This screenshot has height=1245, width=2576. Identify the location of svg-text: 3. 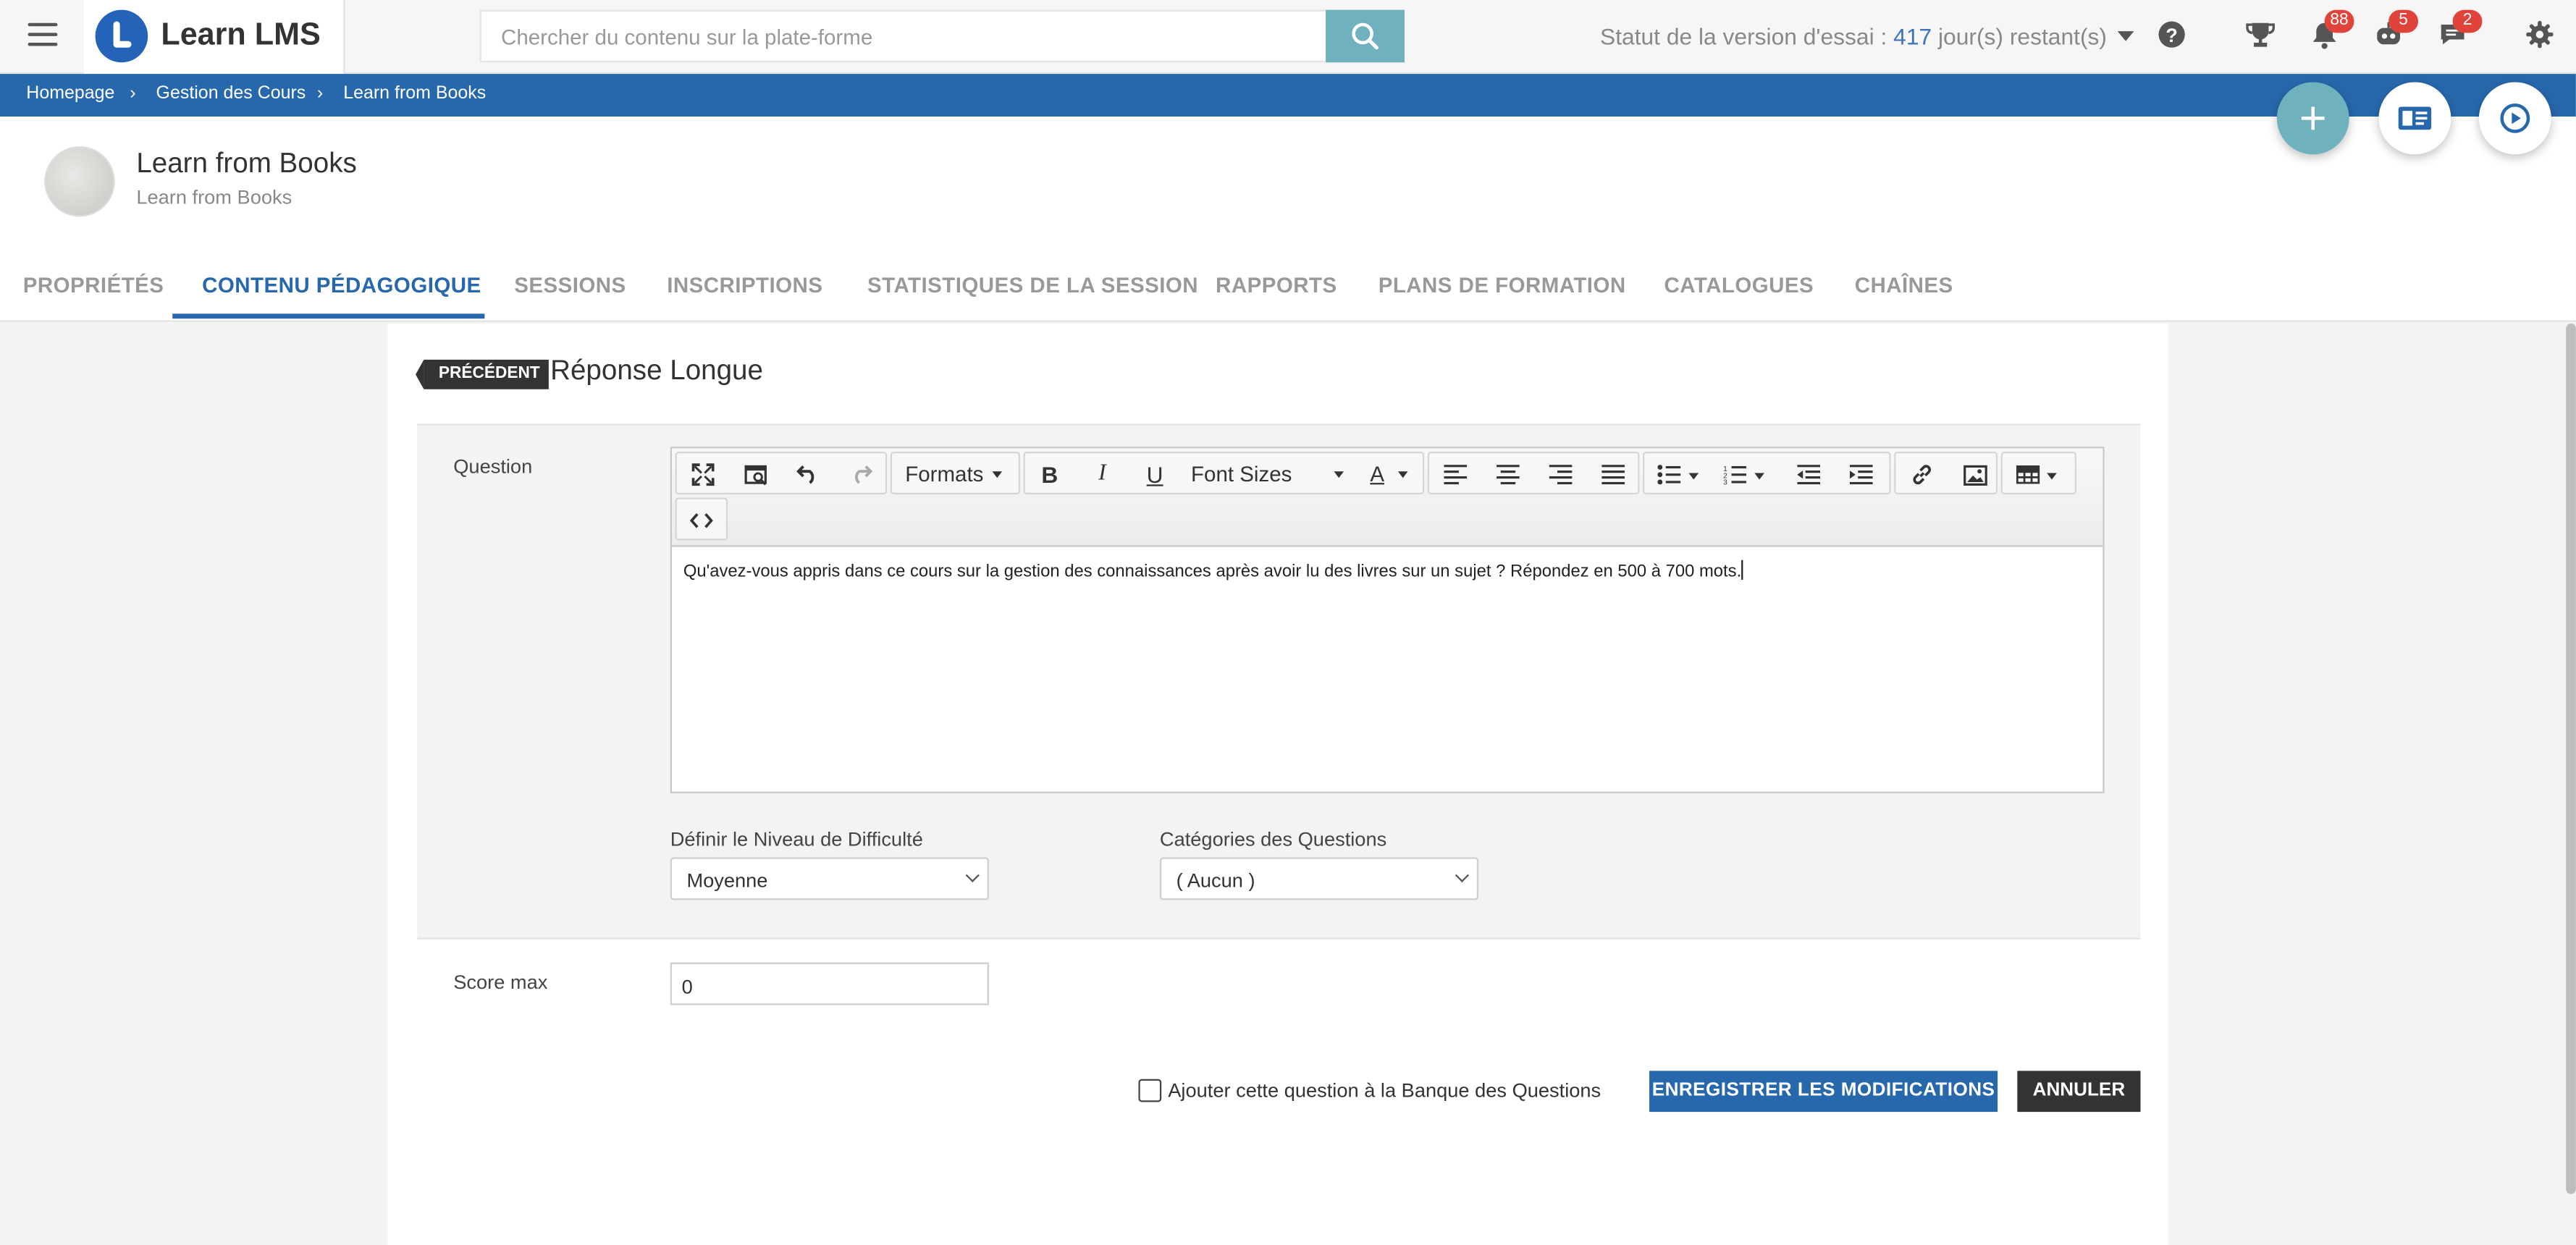
(1725, 481).